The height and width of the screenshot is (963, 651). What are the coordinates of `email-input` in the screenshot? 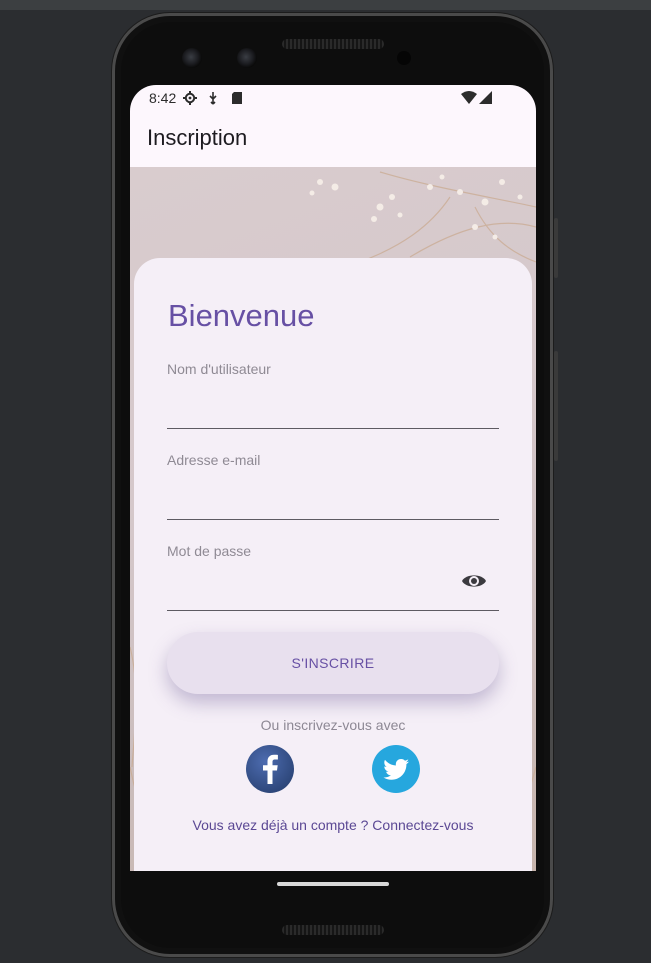 It's located at (312, 493).